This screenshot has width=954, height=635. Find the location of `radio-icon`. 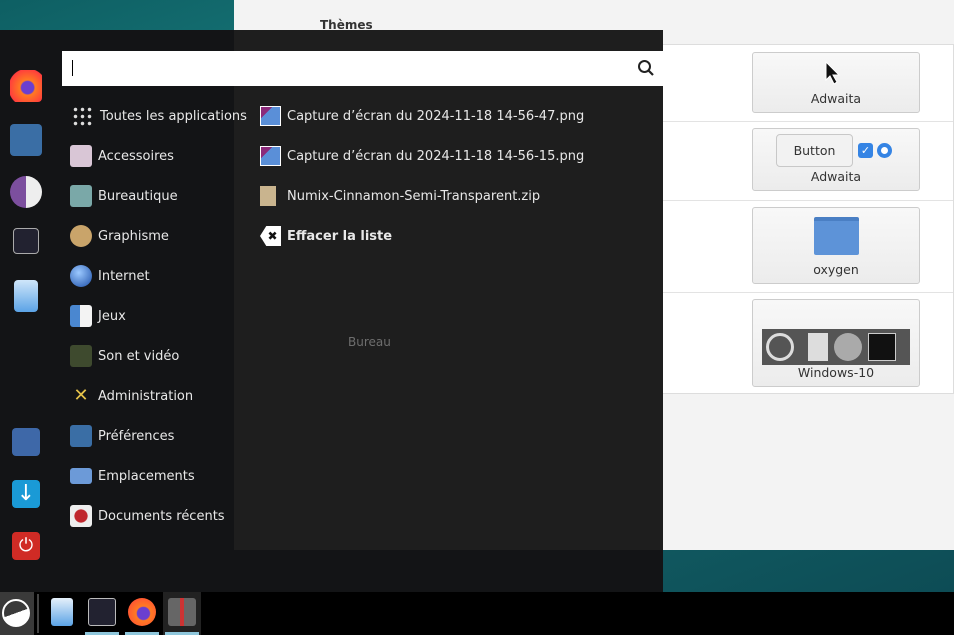

radio-icon is located at coordinates (884, 150).